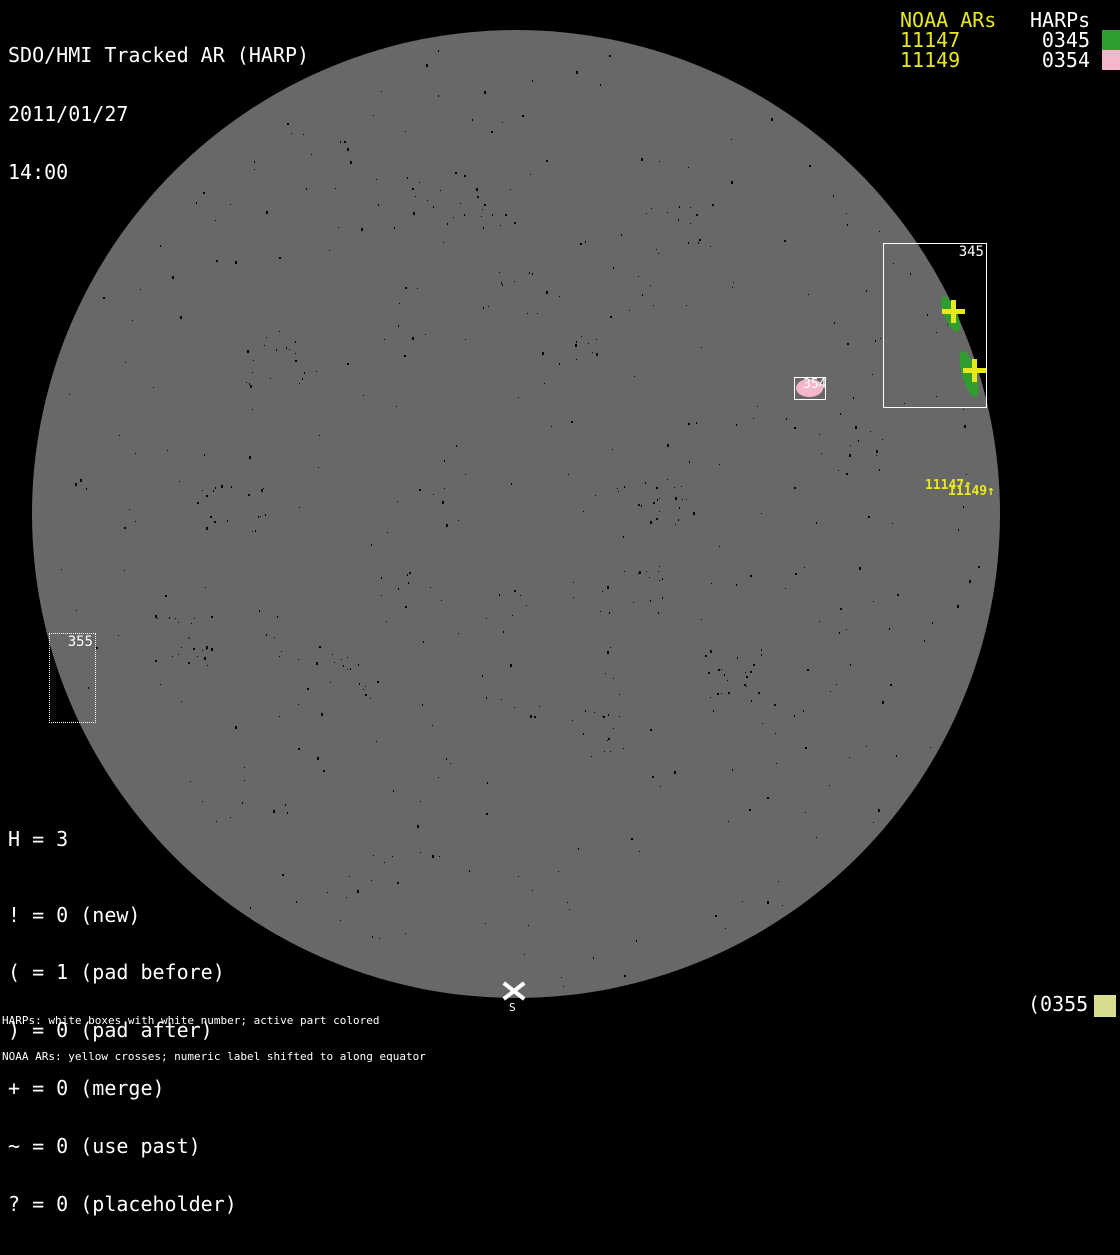 This screenshot has width=1120, height=1255. Describe the element at coordinates (74, 914) in the screenshot. I see `flag-line-new: ! = 0 (new)` at that location.